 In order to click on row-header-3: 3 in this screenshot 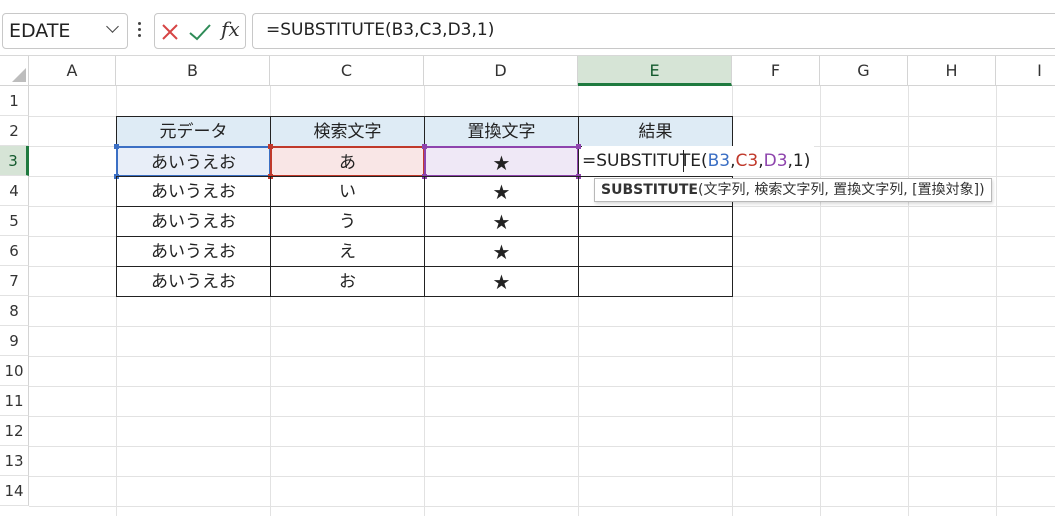, I will do `click(14, 161)`.